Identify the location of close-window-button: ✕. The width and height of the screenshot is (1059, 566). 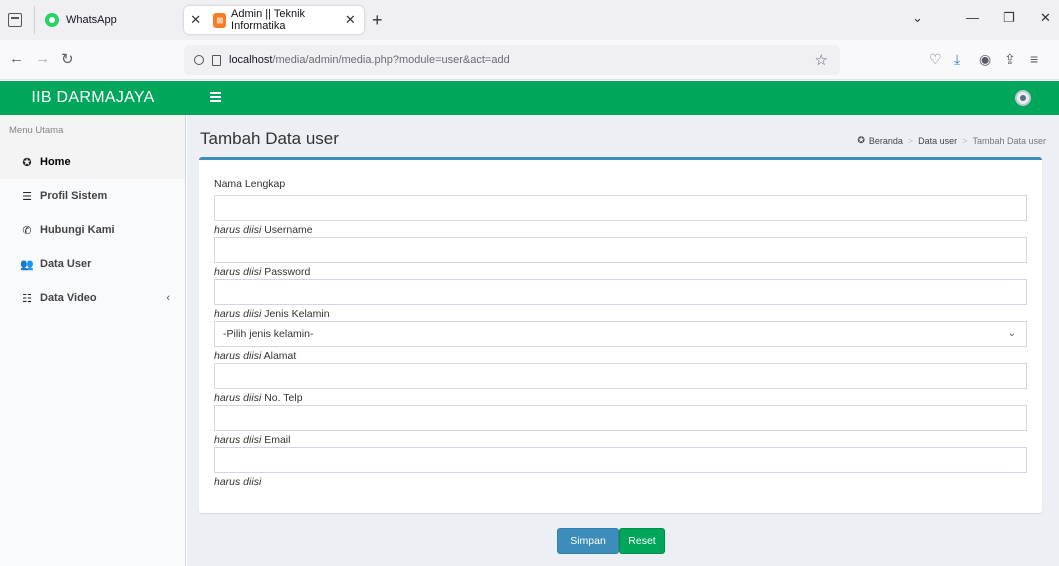
(1045, 18).